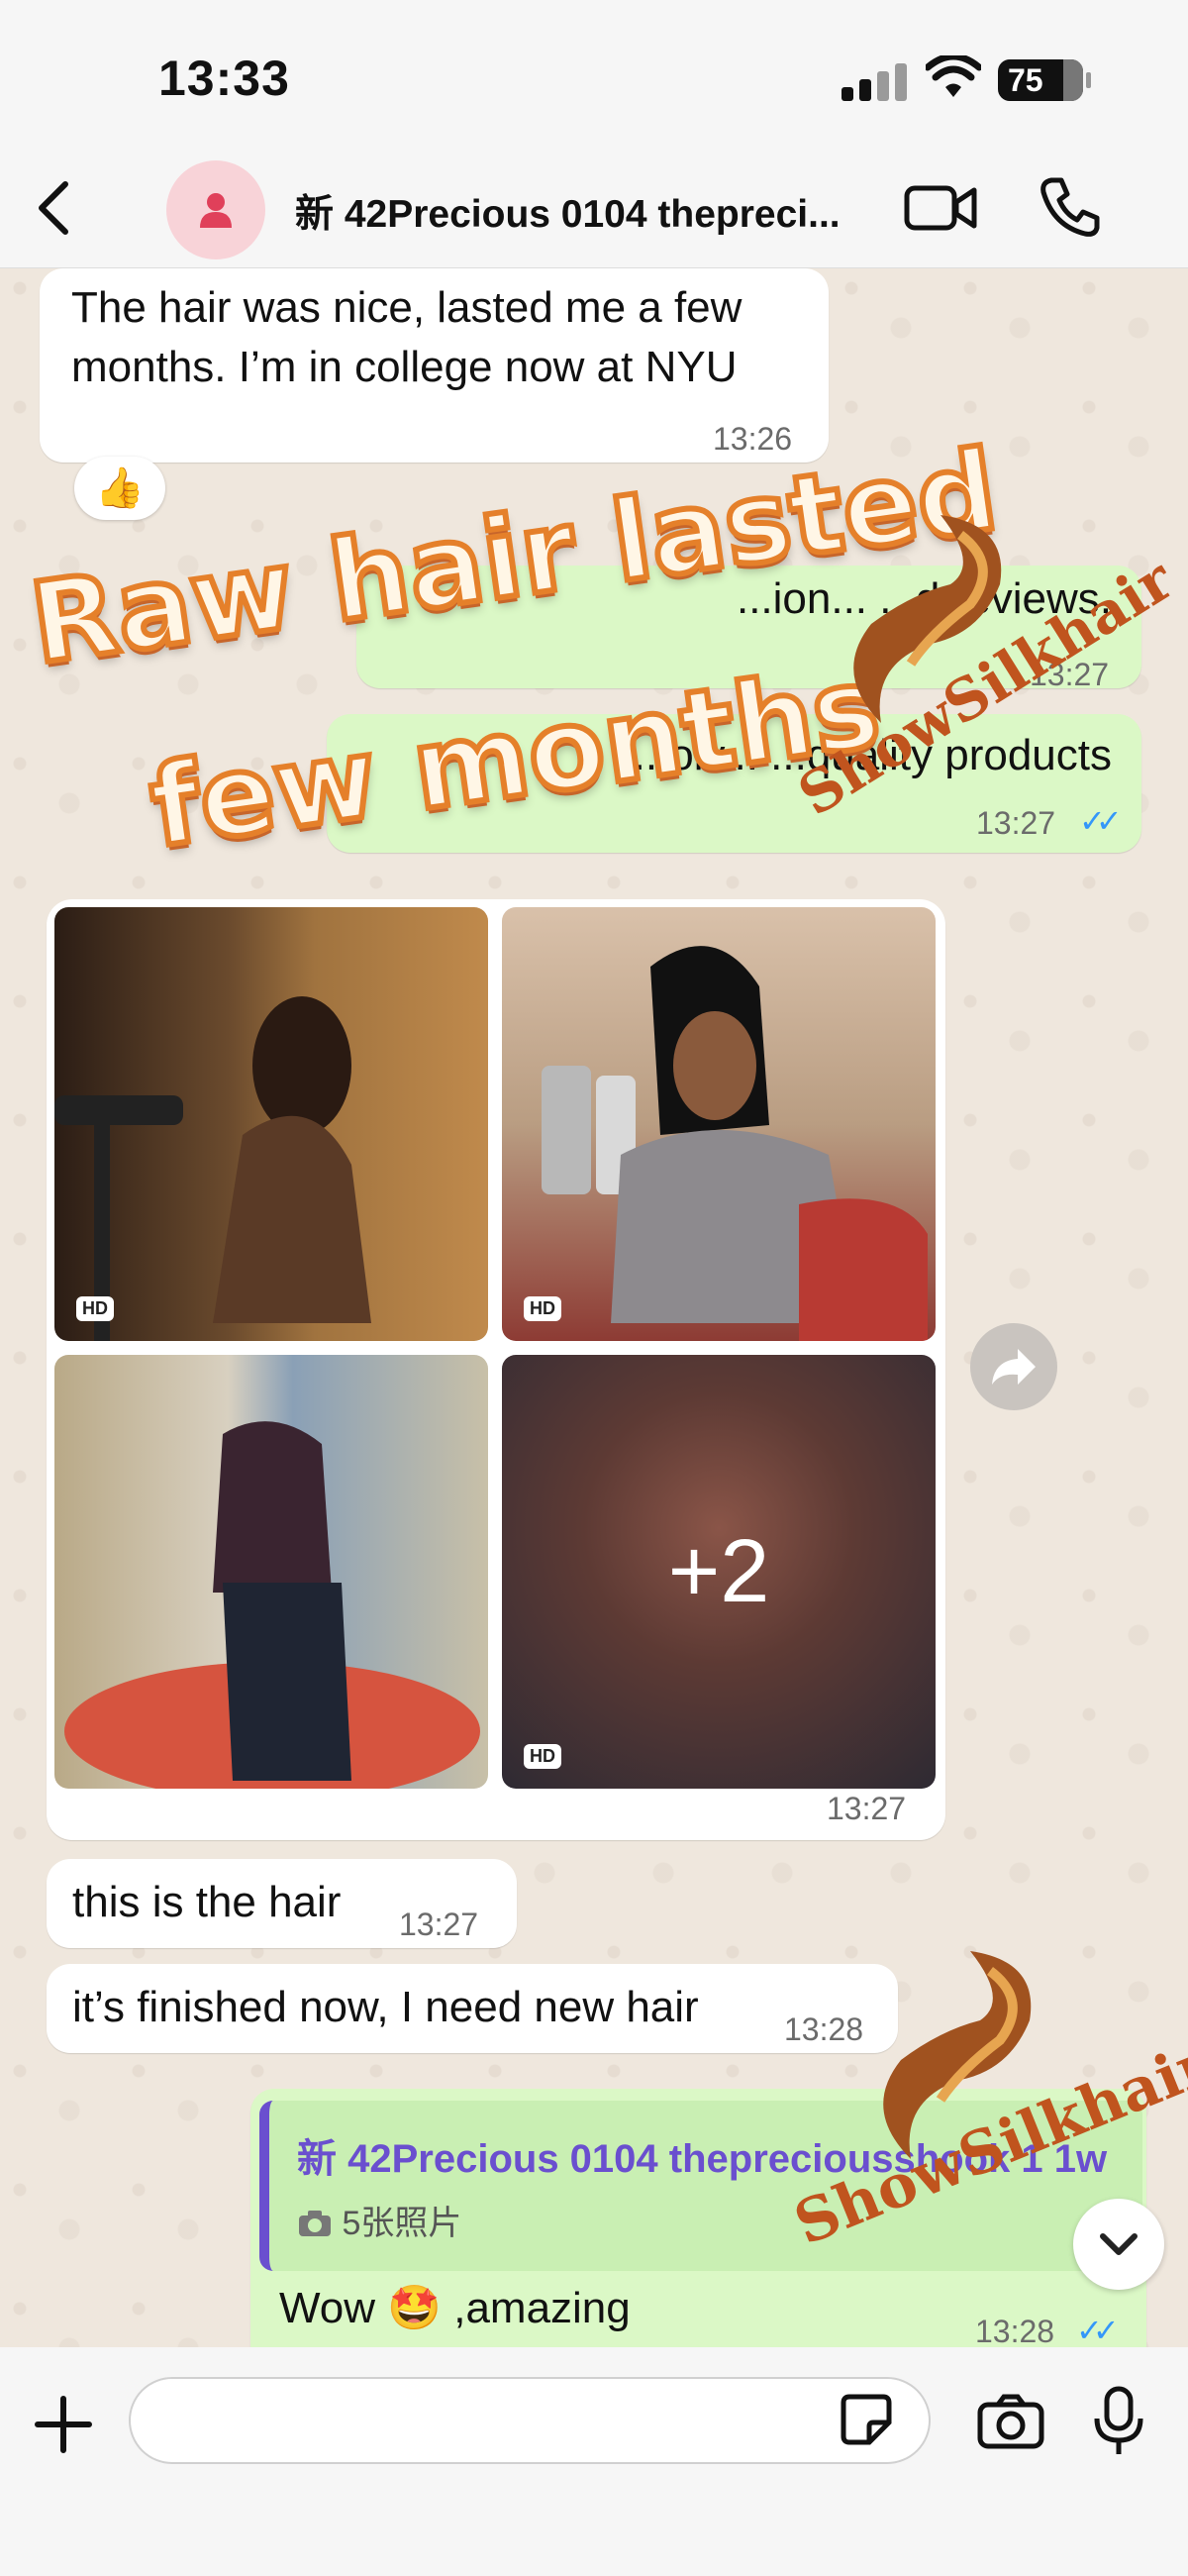 Image resolution: width=1188 pixels, height=2576 pixels. What do you see at coordinates (941, 208) in the screenshot?
I see `video-call-icon` at bounding box center [941, 208].